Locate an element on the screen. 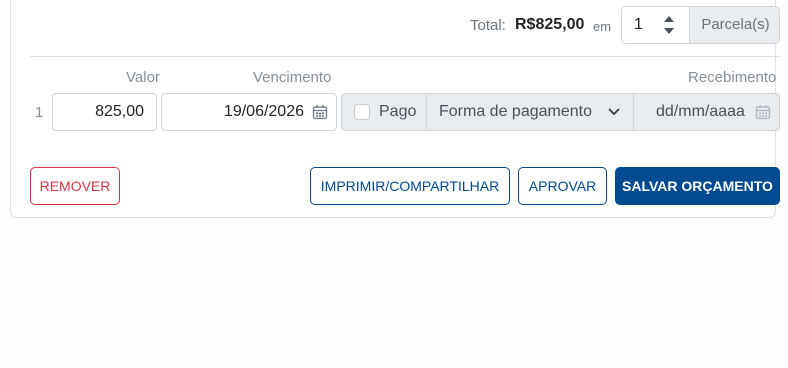 This screenshot has height=368, width=788. column-vencimento: Vencimento is located at coordinates (292, 77).